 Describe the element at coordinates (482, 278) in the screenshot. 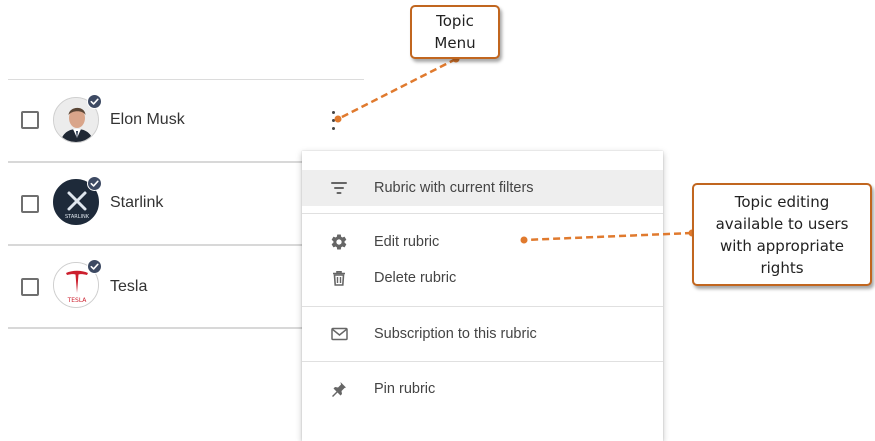

I see `menu-item-delete-rubric: Delete rubric` at that location.